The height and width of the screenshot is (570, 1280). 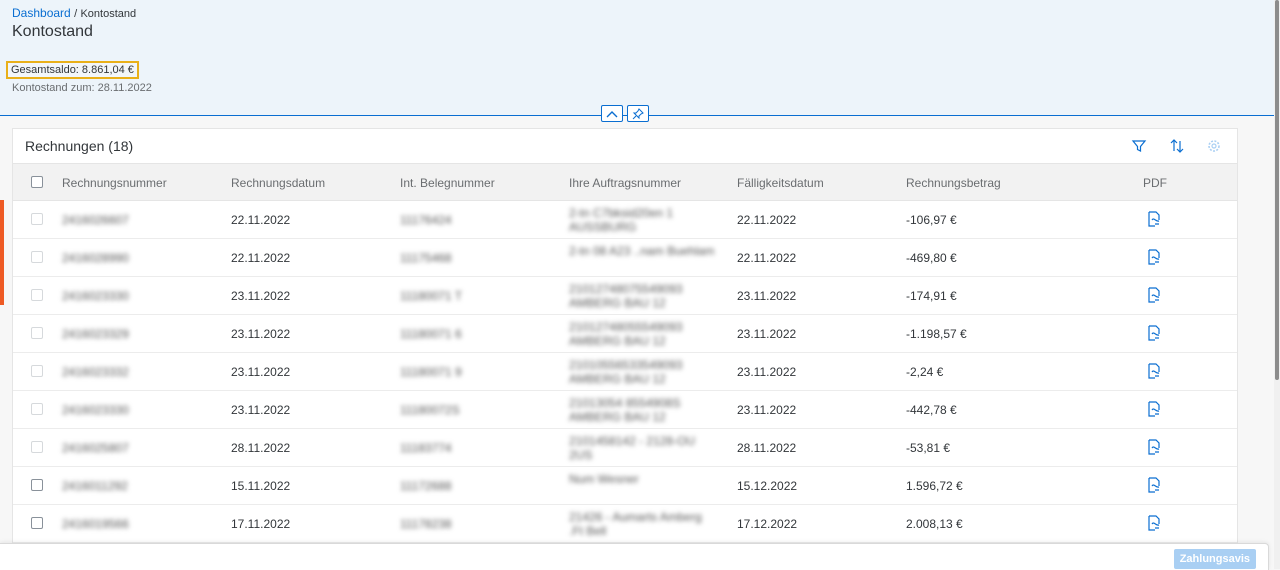 What do you see at coordinates (52, 31) in the screenshot?
I see `page-title: Kontostand` at bounding box center [52, 31].